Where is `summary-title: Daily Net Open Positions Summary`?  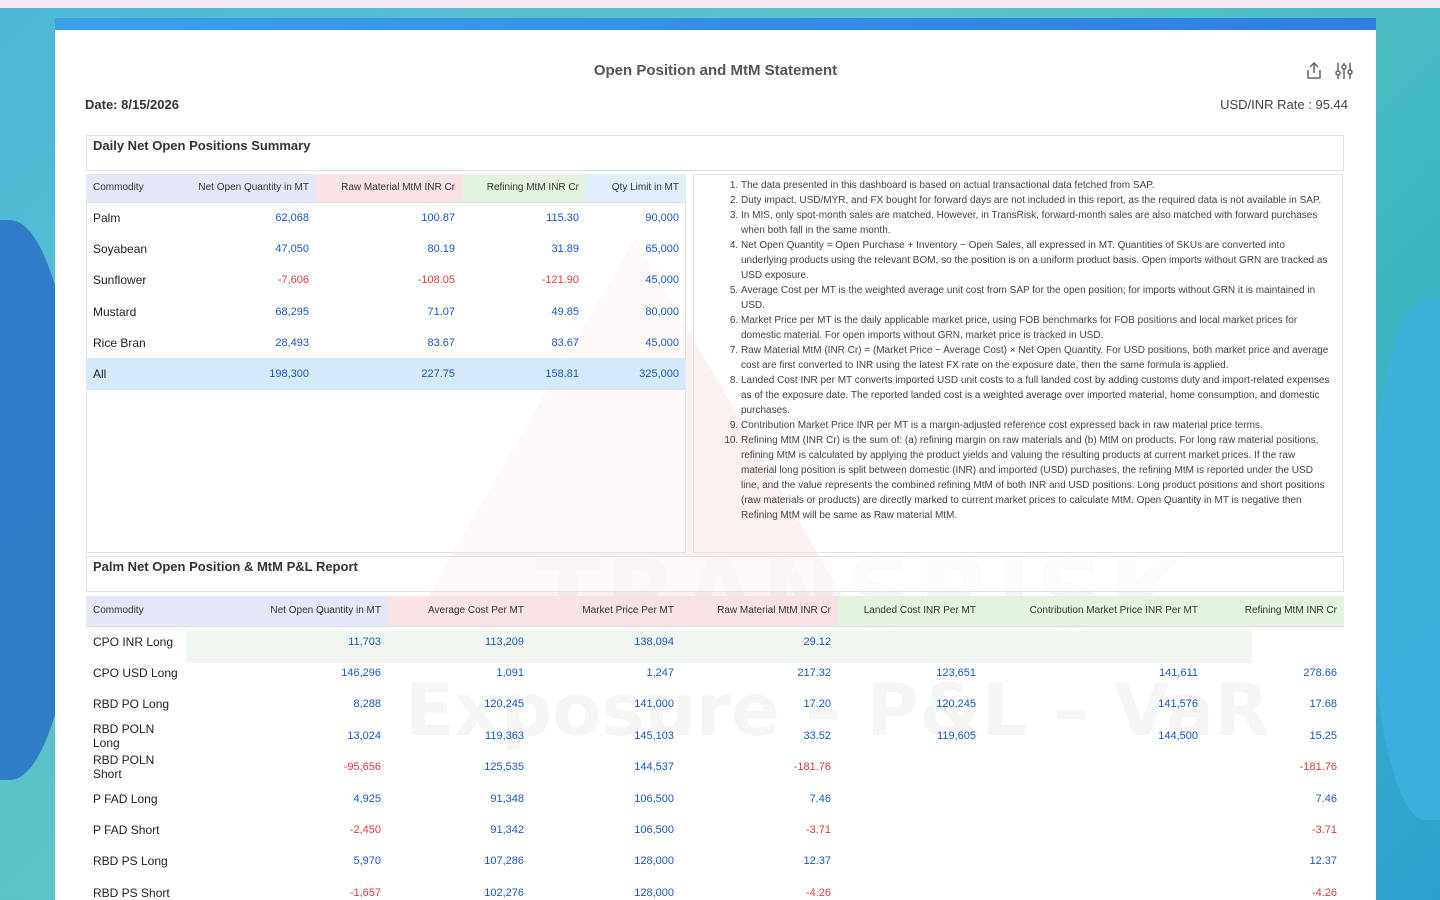
summary-title: Daily Net Open Positions Summary is located at coordinates (202, 145).